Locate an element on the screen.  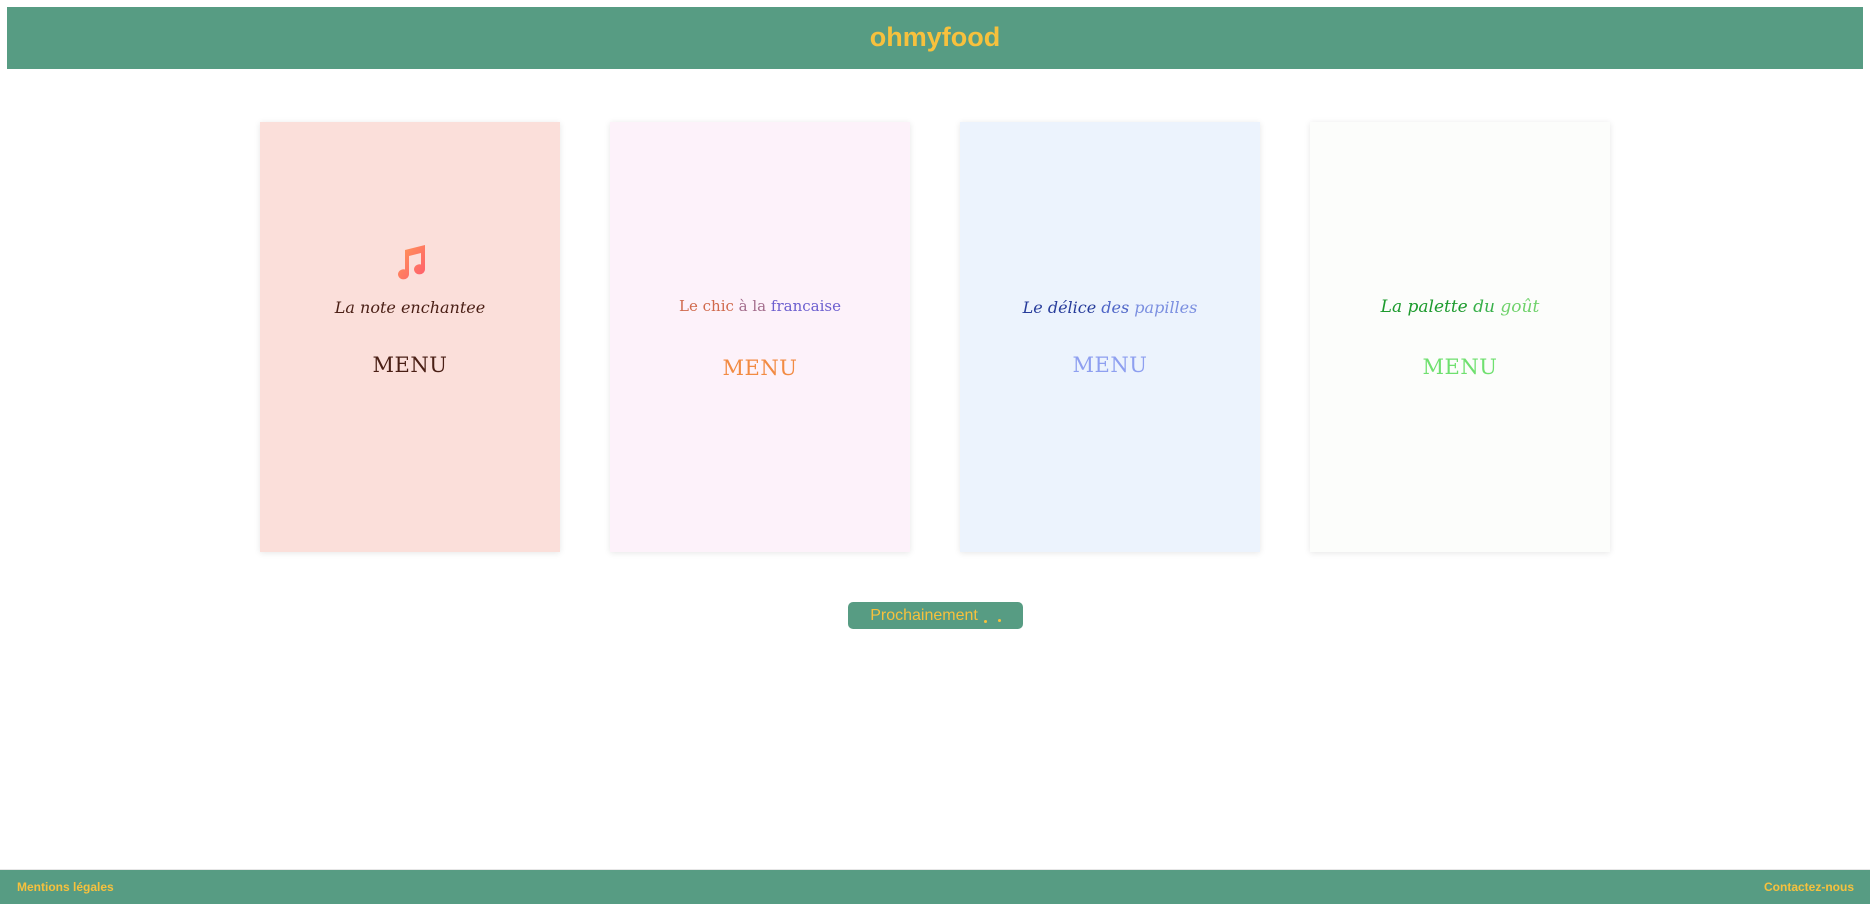
card-title-part: des is located at coordinates (1118, 307).